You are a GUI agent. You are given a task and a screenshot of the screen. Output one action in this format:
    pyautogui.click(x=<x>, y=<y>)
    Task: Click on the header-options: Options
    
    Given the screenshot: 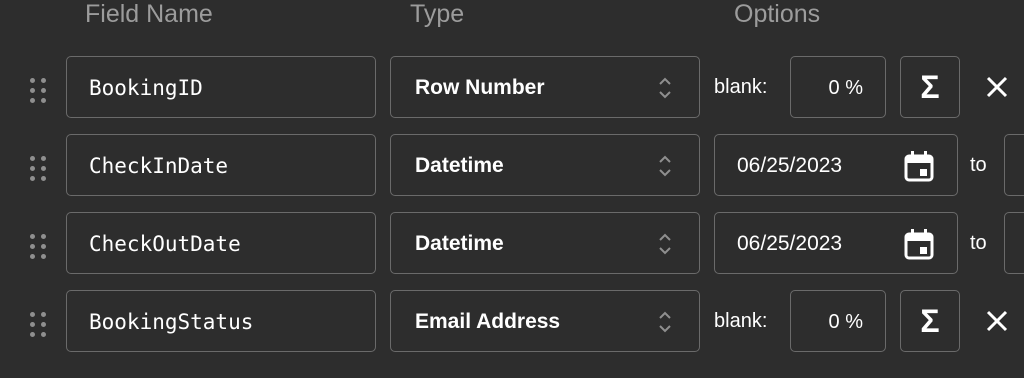 What is the action you would take?
    pyautogui.click(x=777, y=14)
    